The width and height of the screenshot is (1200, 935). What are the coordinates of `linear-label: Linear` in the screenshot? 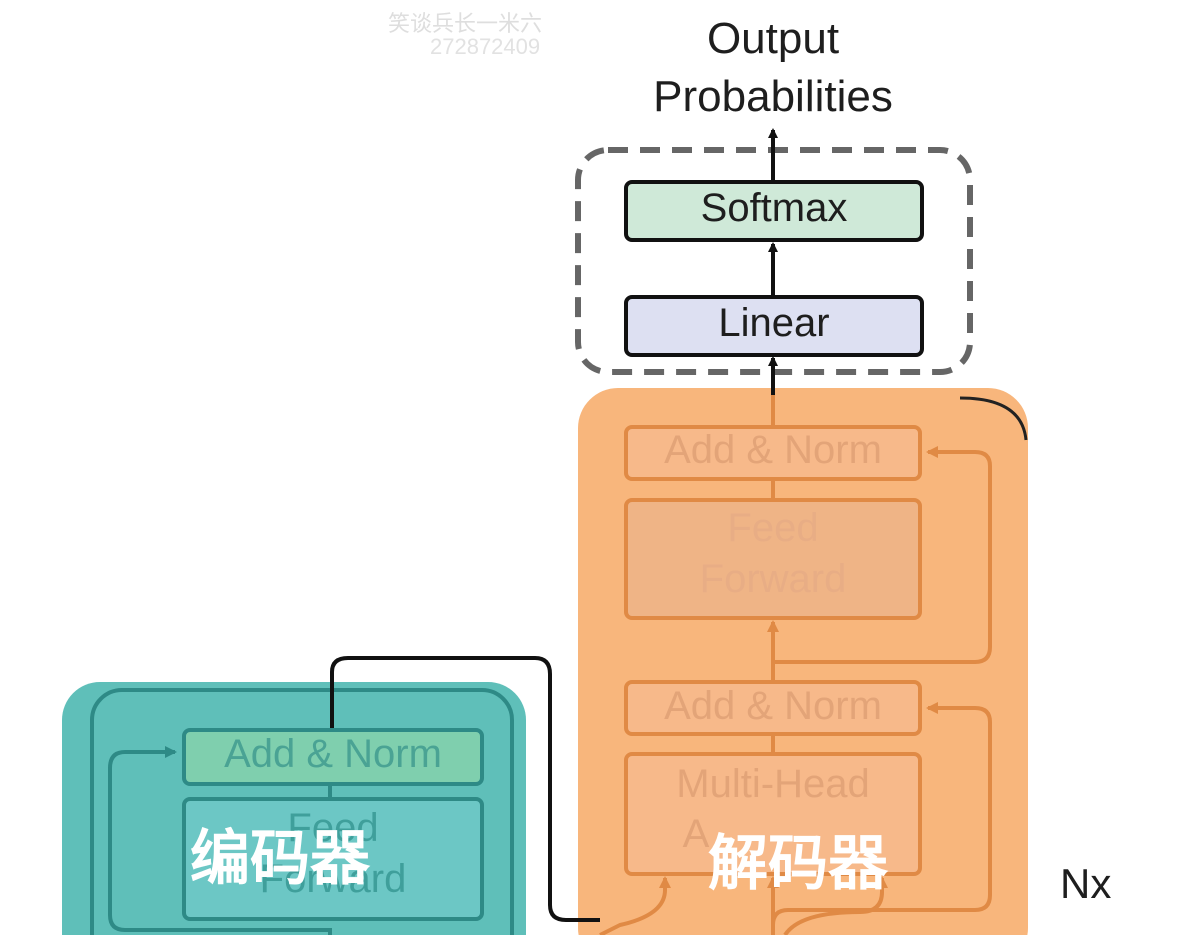 It's located at (774, 323).